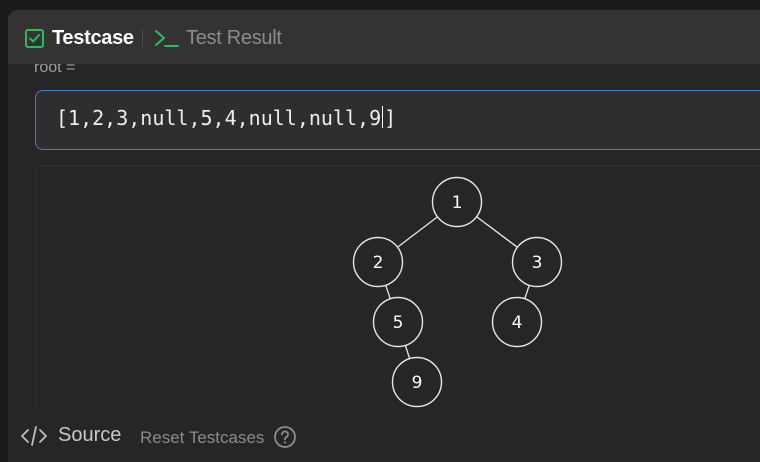  What do you see at coordinates (384, 37) in the screenshot?
I see `tab-bar: Testcase Test Result` at bounding box center [384, 37].